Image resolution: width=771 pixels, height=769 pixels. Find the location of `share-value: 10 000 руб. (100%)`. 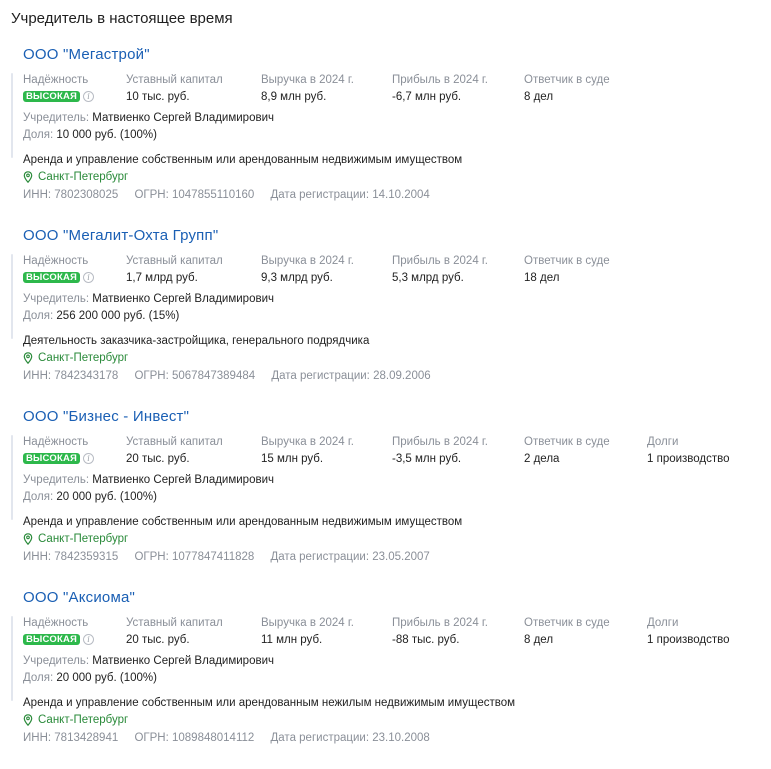

share-value: 10 000 руб. (100%) is located at coordinates (106, 135).